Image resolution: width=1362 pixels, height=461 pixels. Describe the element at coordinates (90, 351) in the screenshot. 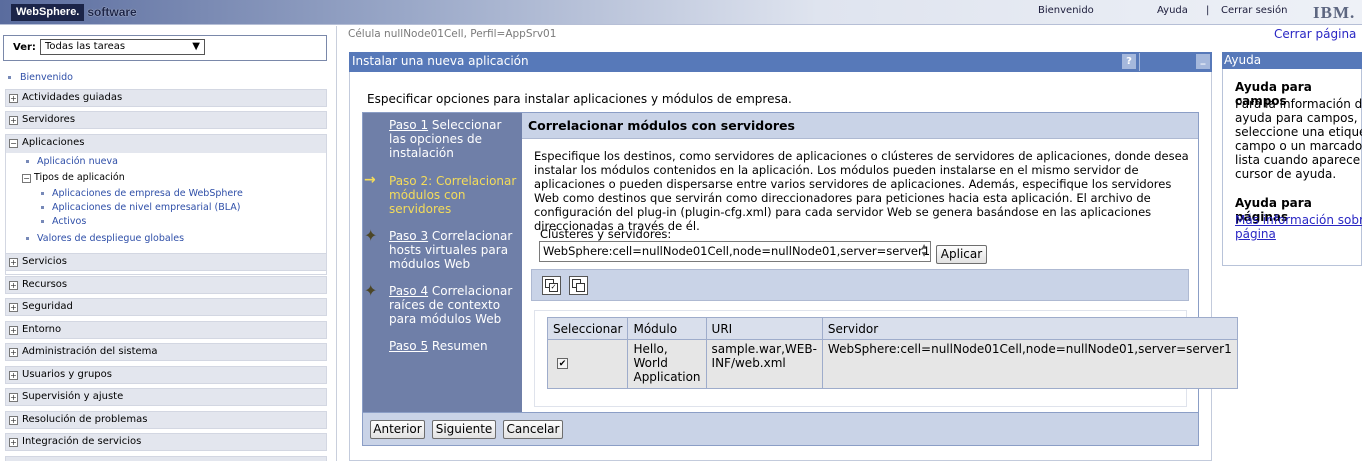

I see `nav-item-label: Administración del sistema` at that location.